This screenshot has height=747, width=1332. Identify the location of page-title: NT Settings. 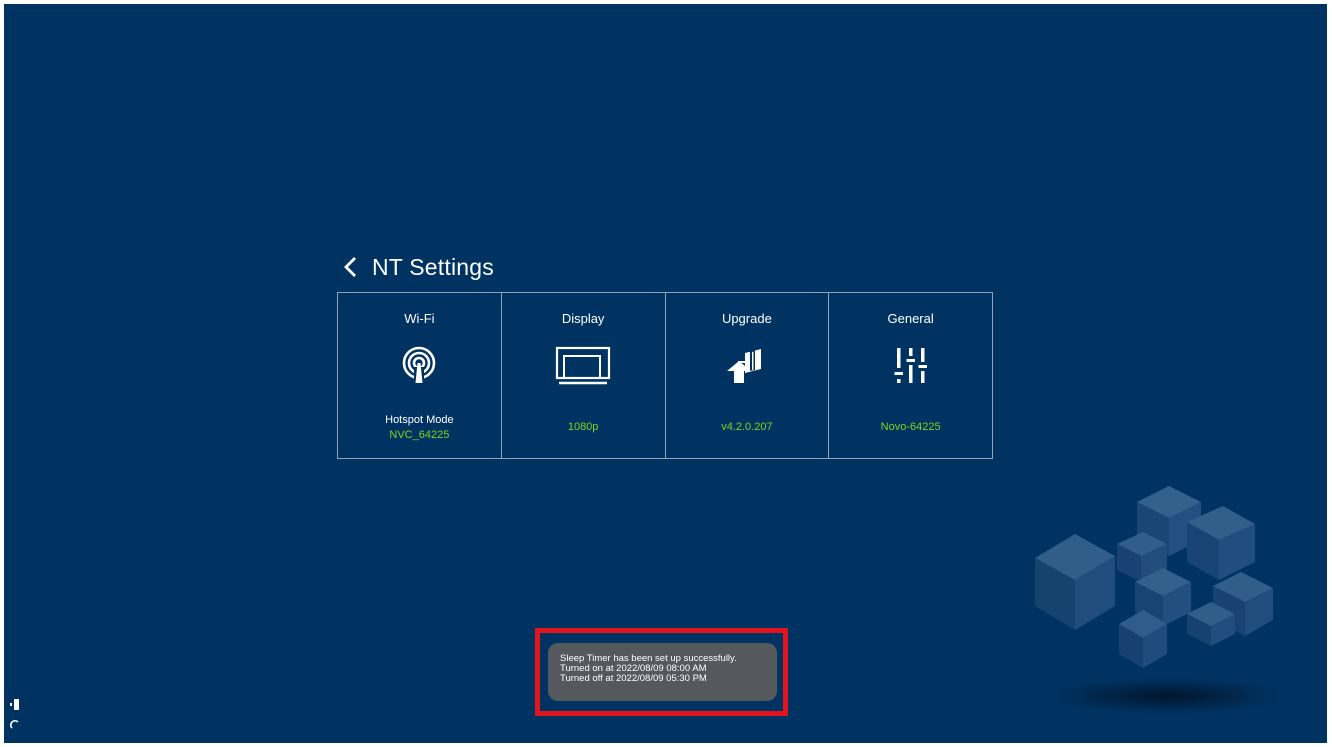
(433, 266).